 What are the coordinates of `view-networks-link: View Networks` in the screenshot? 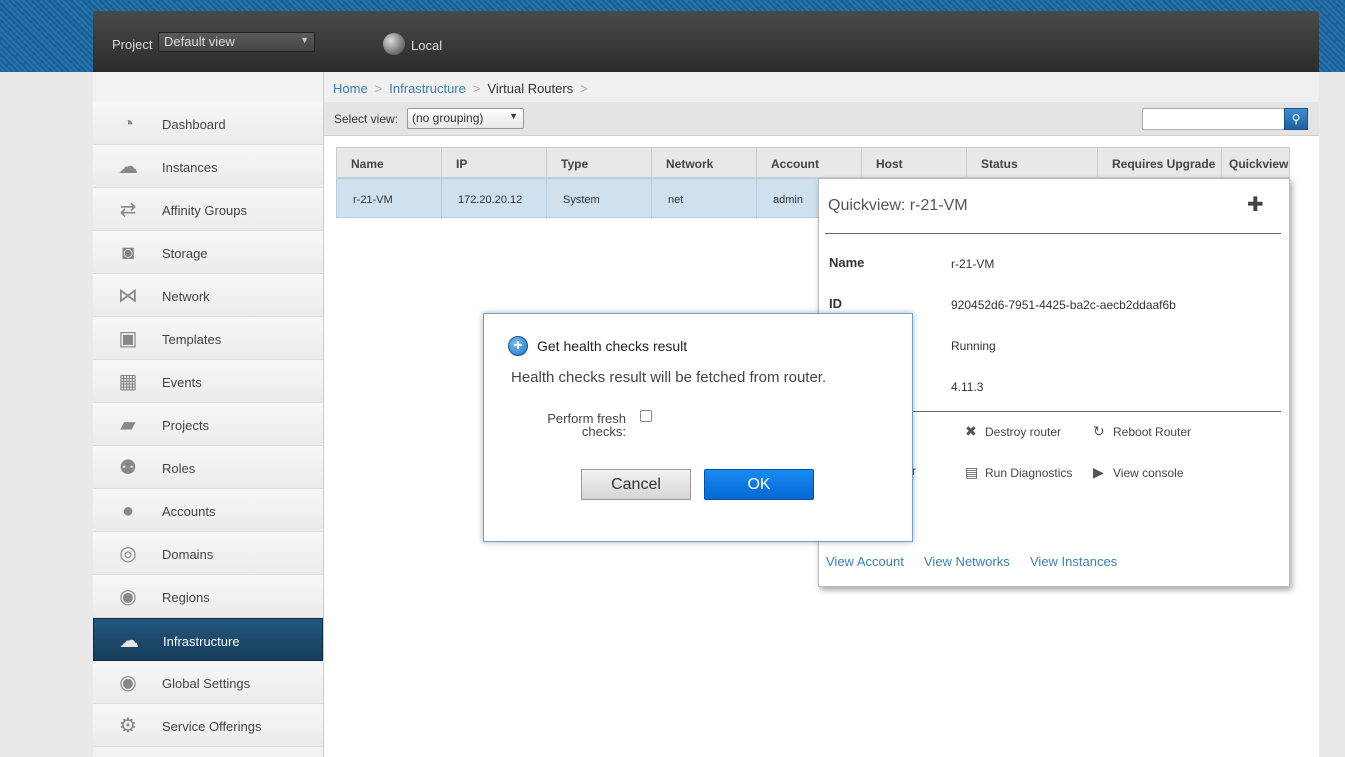 It's located at (967, 561).